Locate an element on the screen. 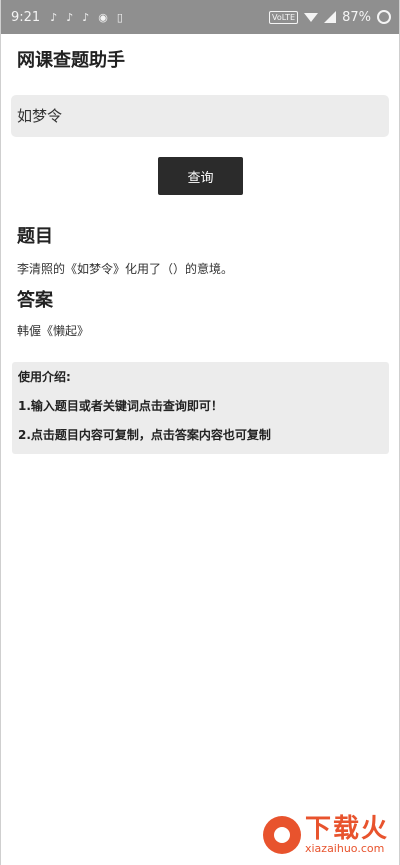  notification-icons: ♪ ♪ ♪ ◉ ▯ is located at coordinates (86, 17).